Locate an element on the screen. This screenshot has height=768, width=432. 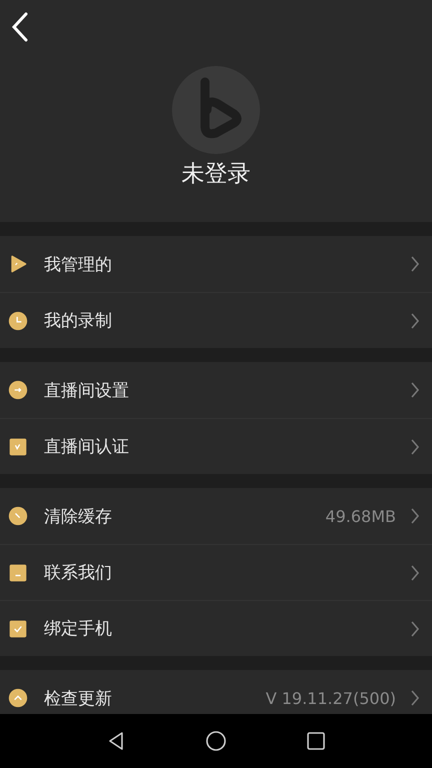
recents-icon is located at coordinates (316, 741).